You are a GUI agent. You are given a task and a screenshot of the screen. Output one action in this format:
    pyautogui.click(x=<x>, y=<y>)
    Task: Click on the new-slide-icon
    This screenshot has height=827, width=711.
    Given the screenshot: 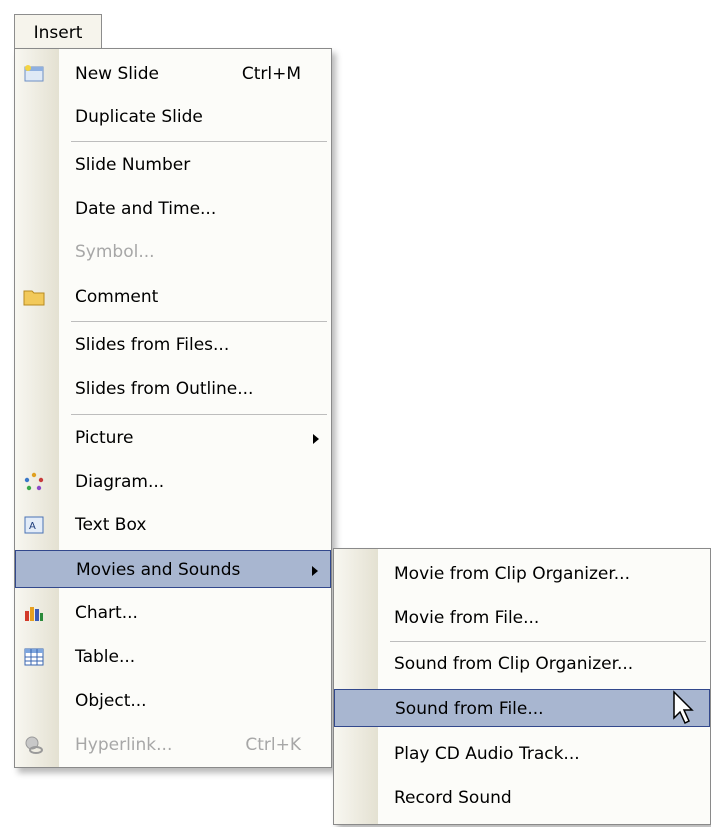 What is the action you would take?
    pyautogui.click(x=34, y=73)
    